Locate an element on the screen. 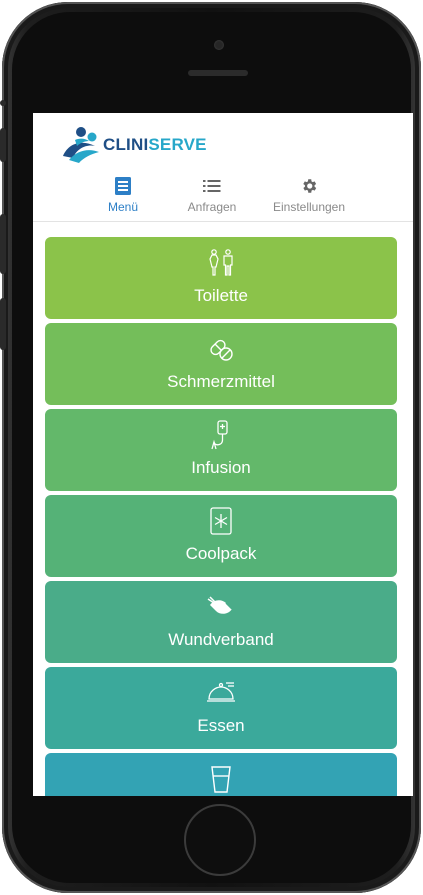 The width and height of the screenshot is (423, 895). menu-item-food: Essen is located at coordinates (221, 708).